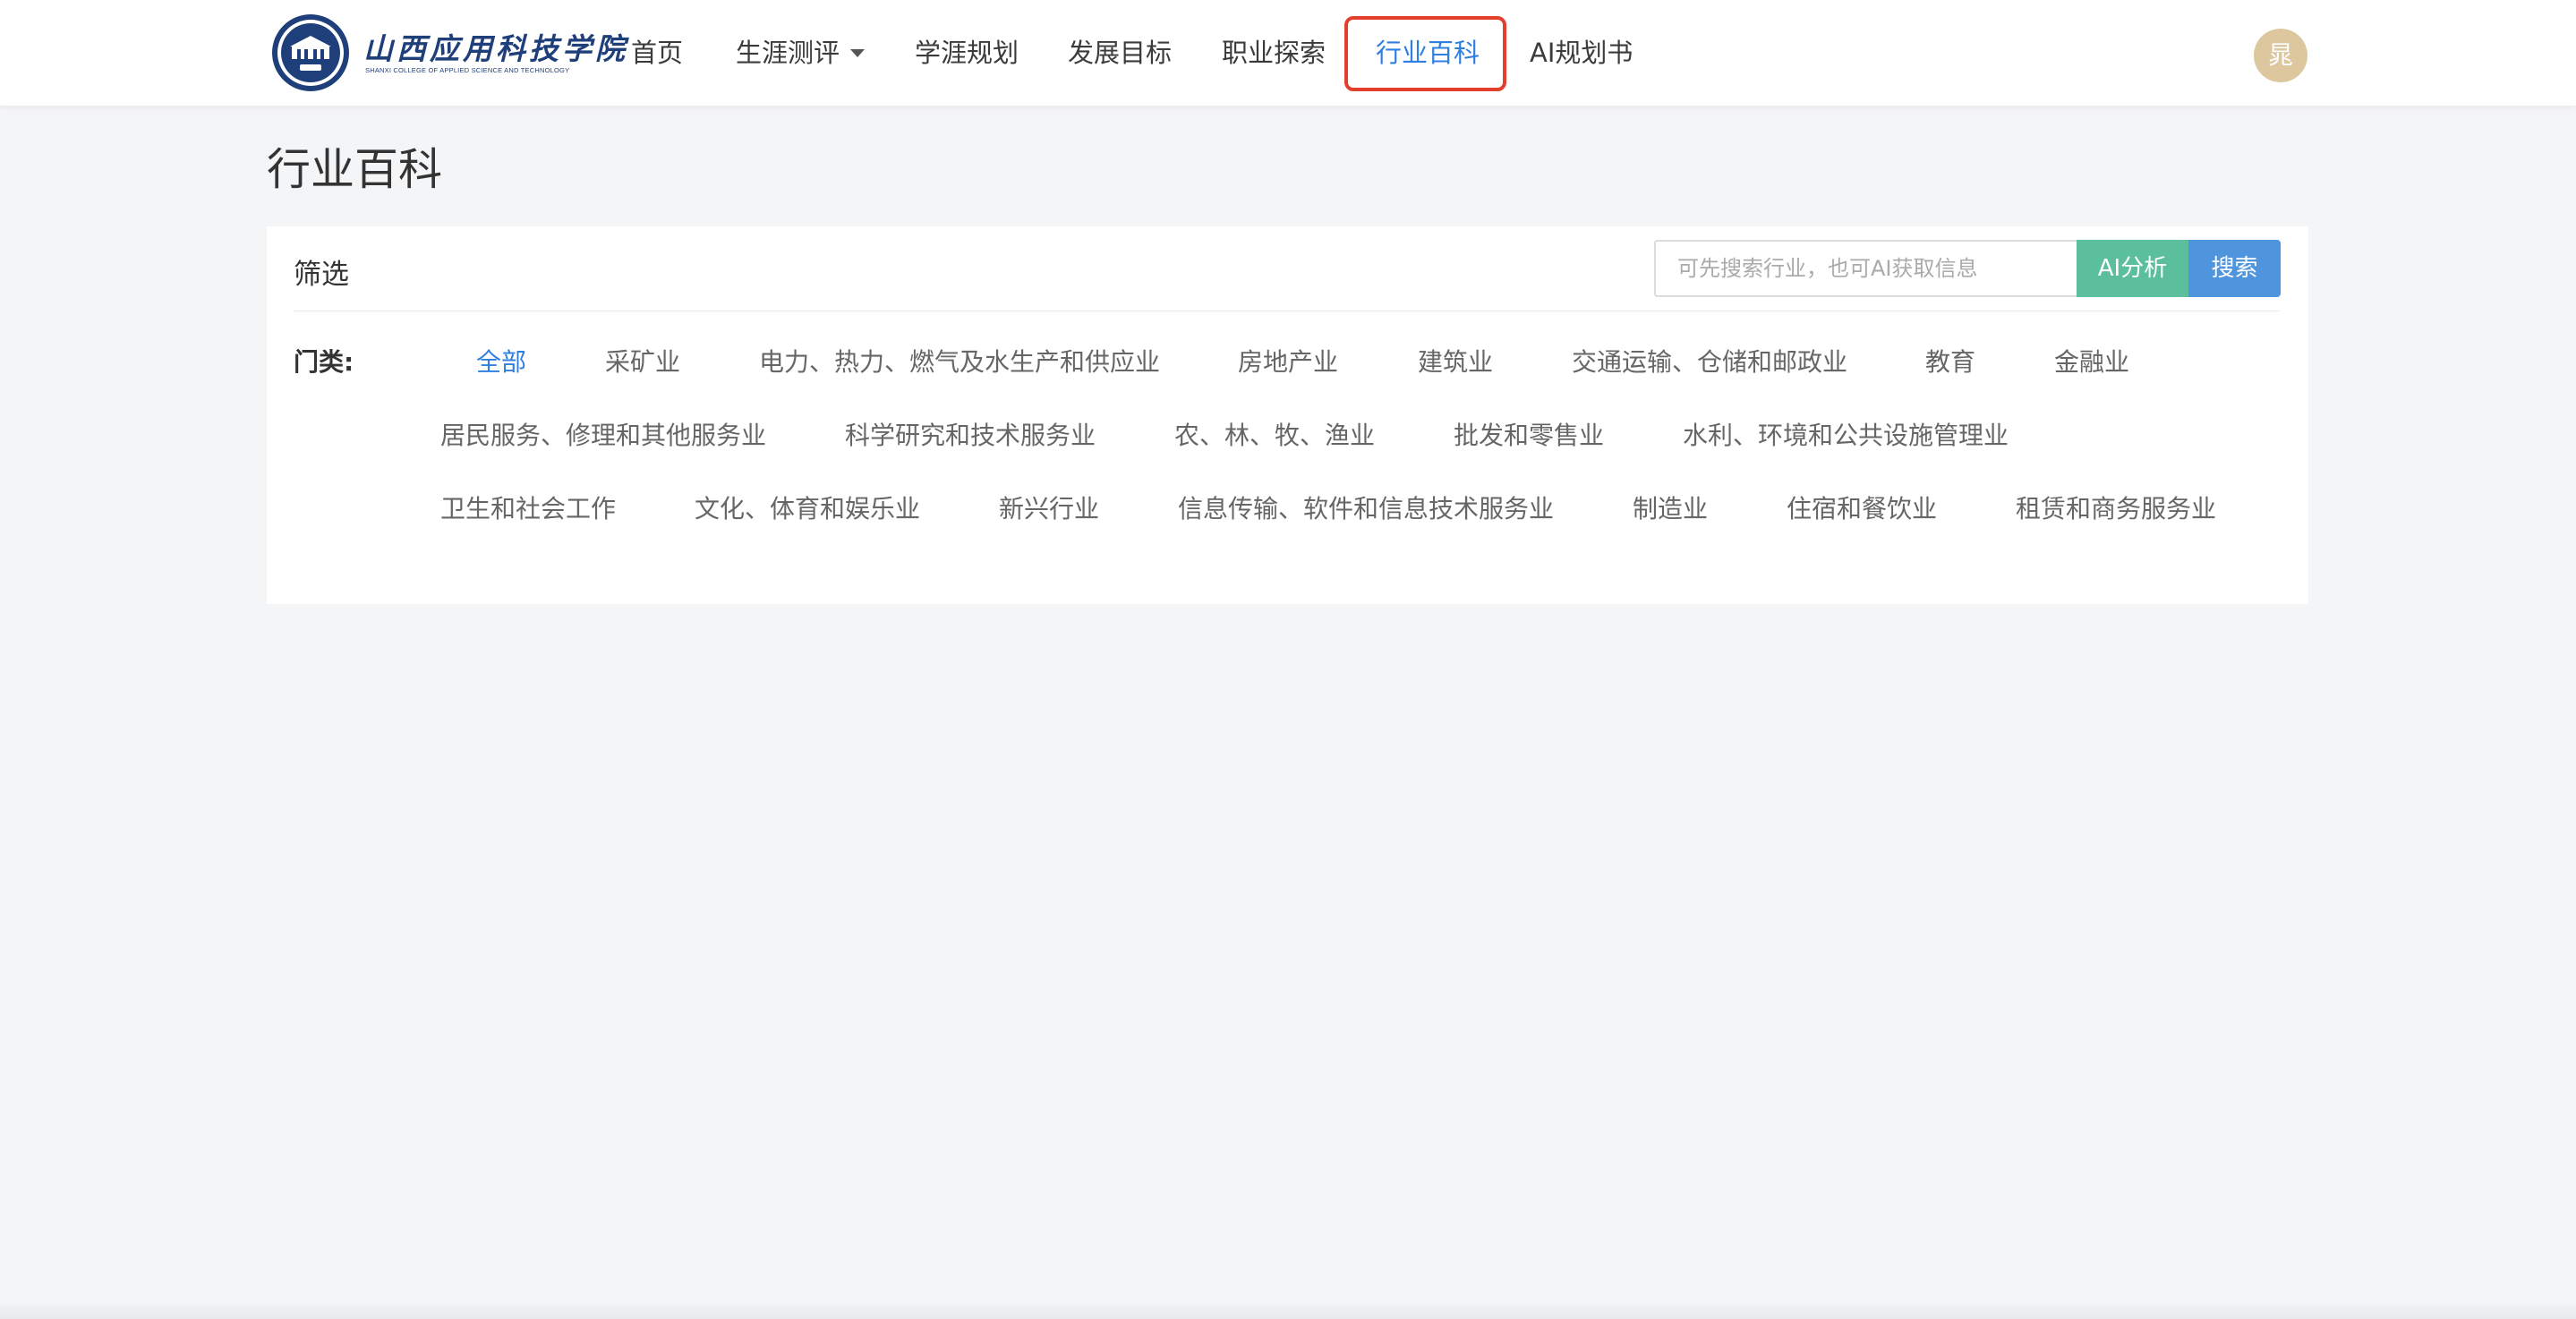 The image size is (2576, 1319). Describe the element at coordinates (495, 48) in the screenshot. I see `college-name-cn: 山西应用科技学院` at that location.